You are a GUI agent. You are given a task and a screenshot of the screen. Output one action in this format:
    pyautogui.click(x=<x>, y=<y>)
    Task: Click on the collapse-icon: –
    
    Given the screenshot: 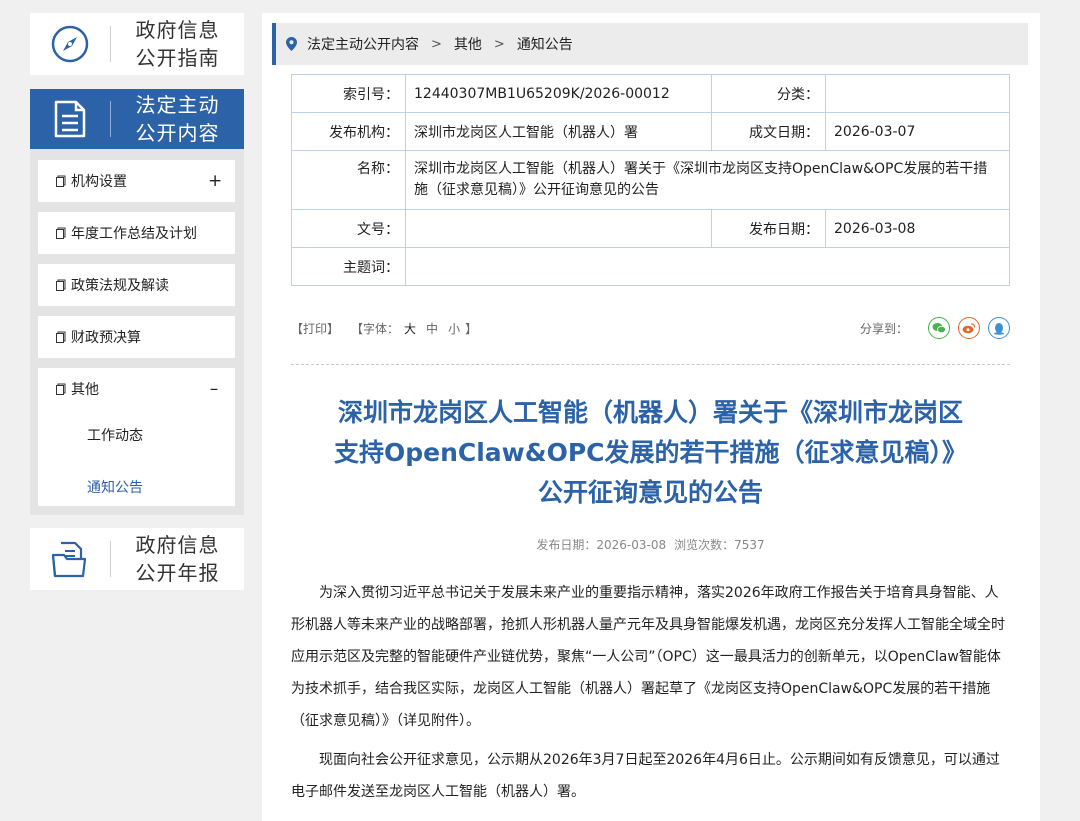 What is the action you would take?
    pyautogui.click(x=214, y=389)
    